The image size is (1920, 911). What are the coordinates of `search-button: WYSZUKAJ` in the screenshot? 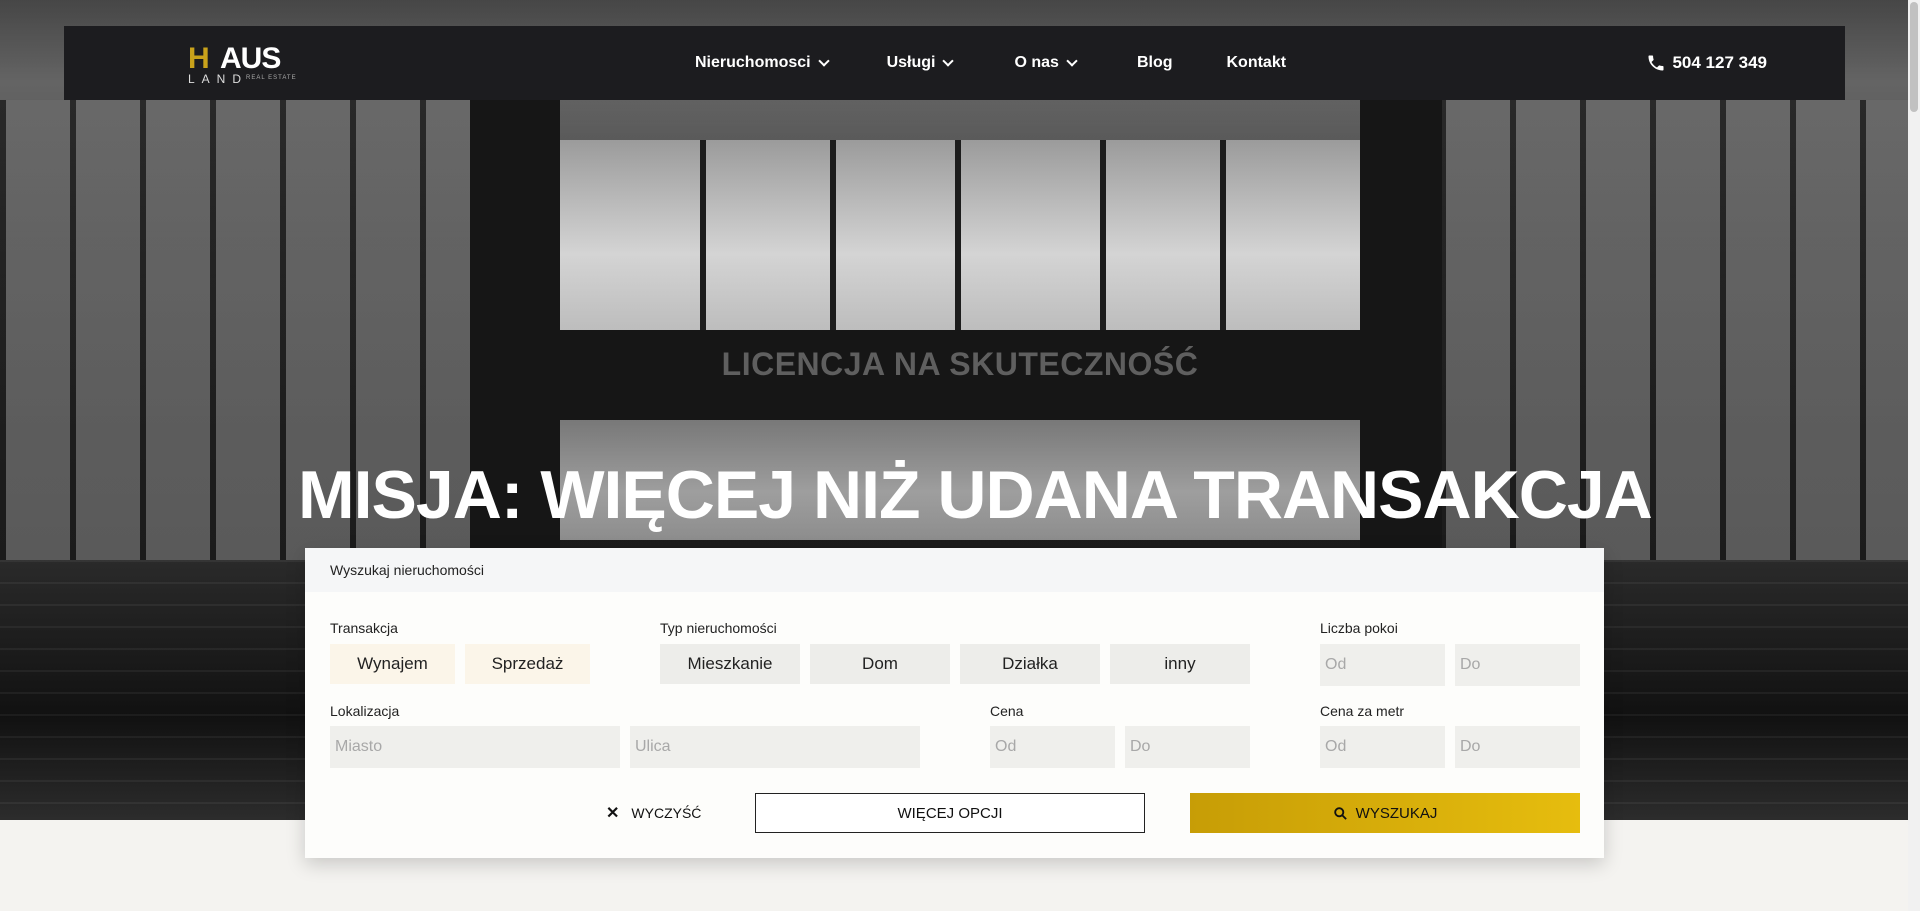 It's located at (1385, 813).